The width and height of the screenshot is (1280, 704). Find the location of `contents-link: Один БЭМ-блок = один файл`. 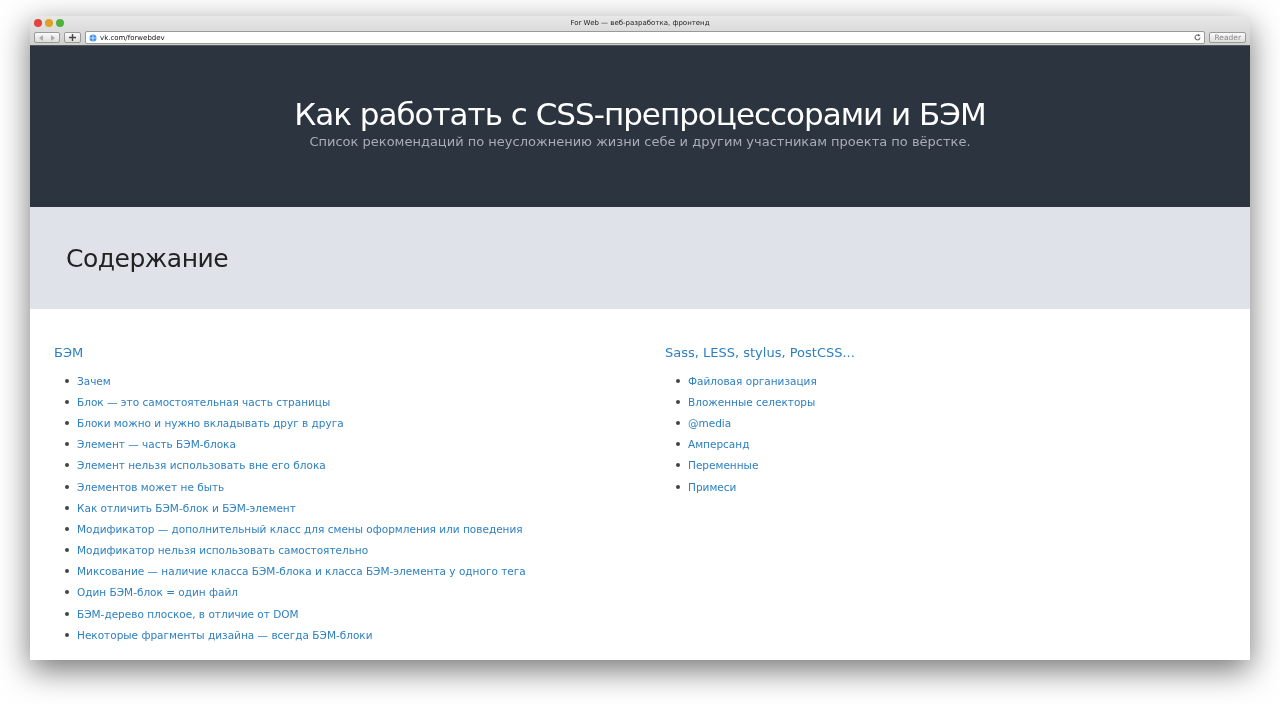

contents-link: Один БЭМ-блок = один файл is located at coordinates (158, 592).